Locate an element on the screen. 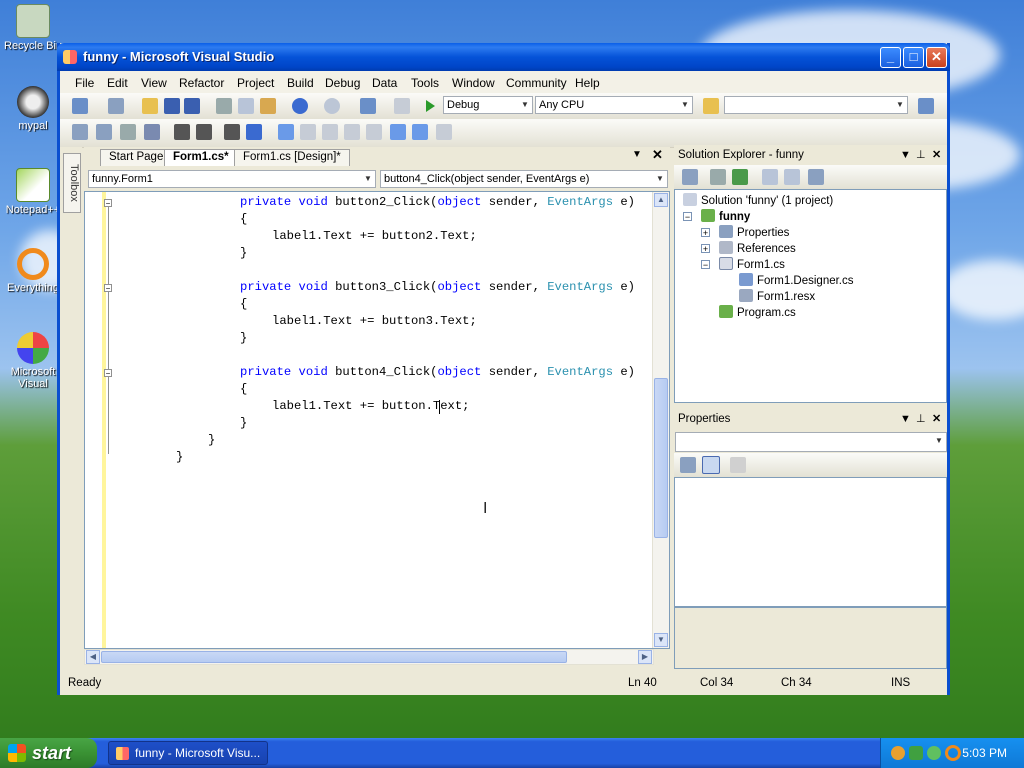 This screenshot has height=768, width=1024. title-bar: funny - Microsoft Visual Studio _ □ ✕ is located at coordinates (503, 57).